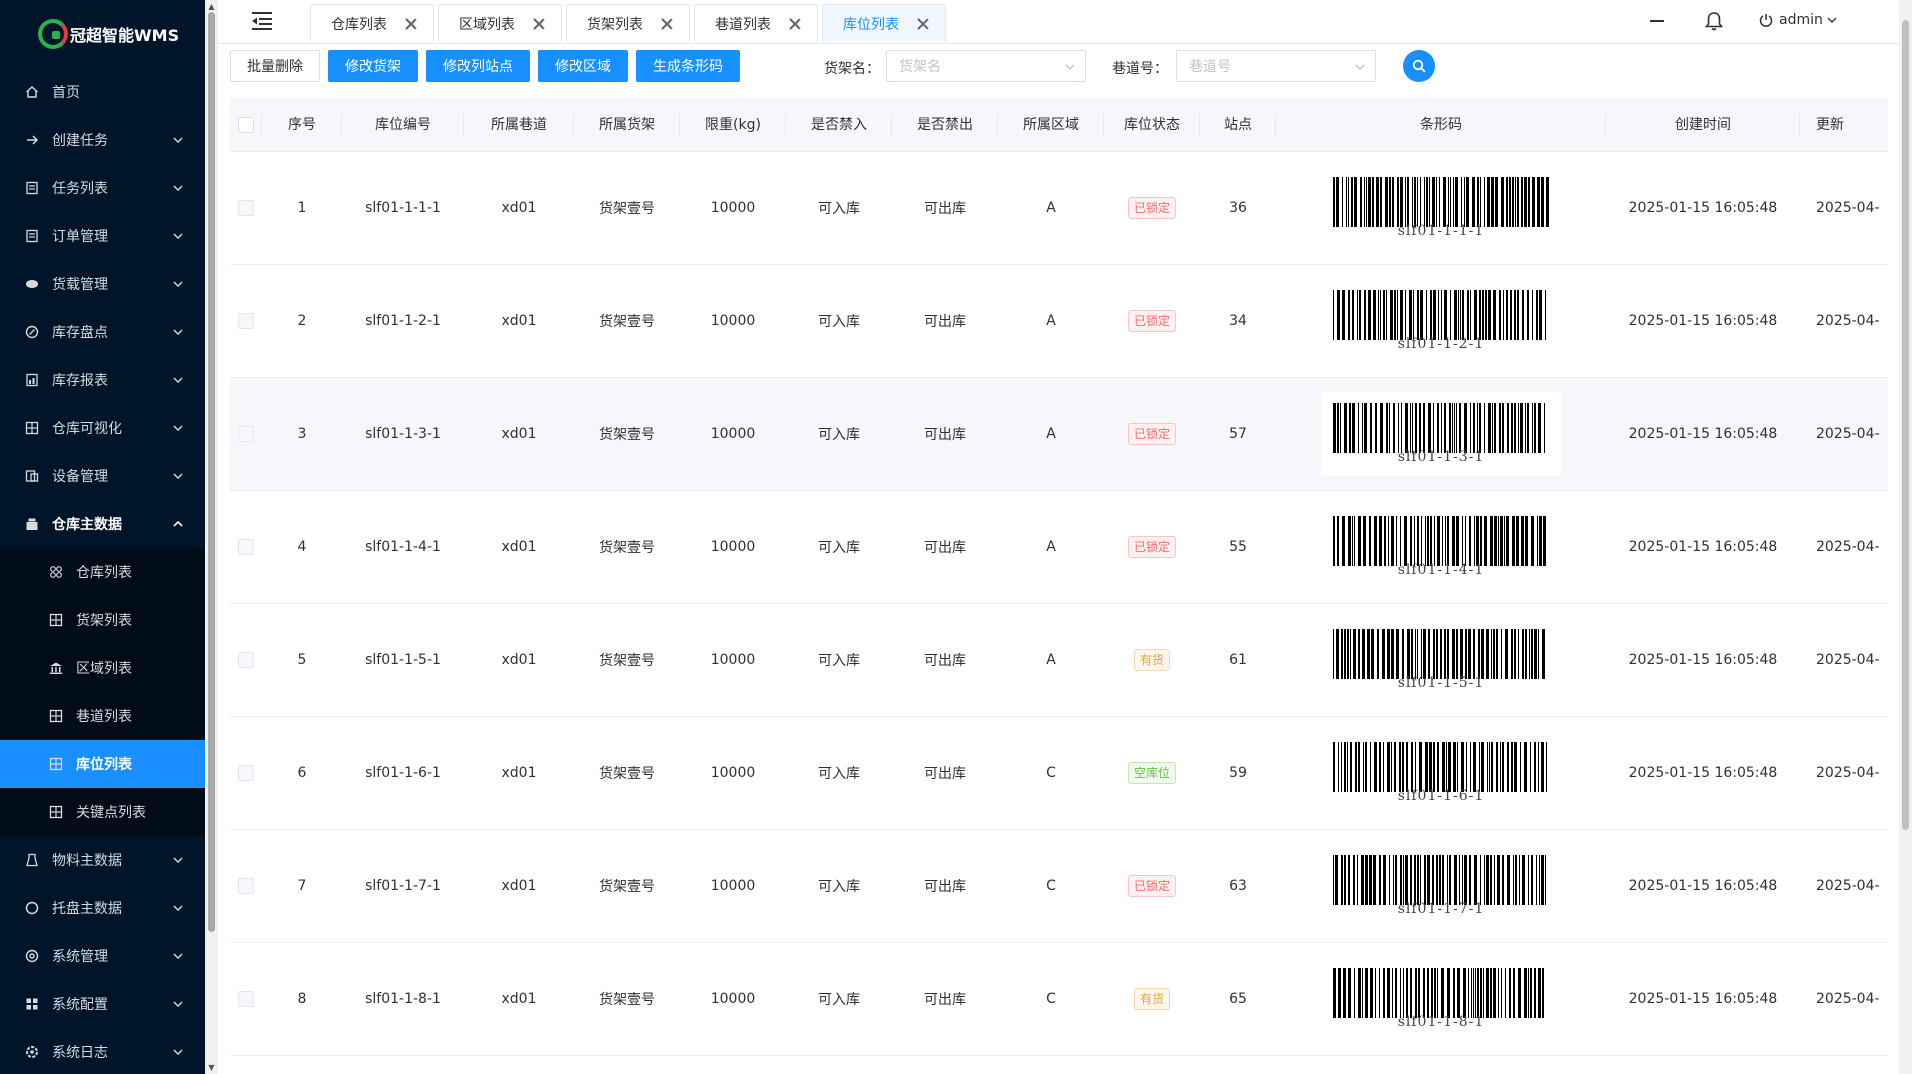 This screenshot has width=1912, height=1074. Describe the element at coordinates (1848, 434) in the screenshot. I see `cell-updated-time: 2025-04-` at that location.